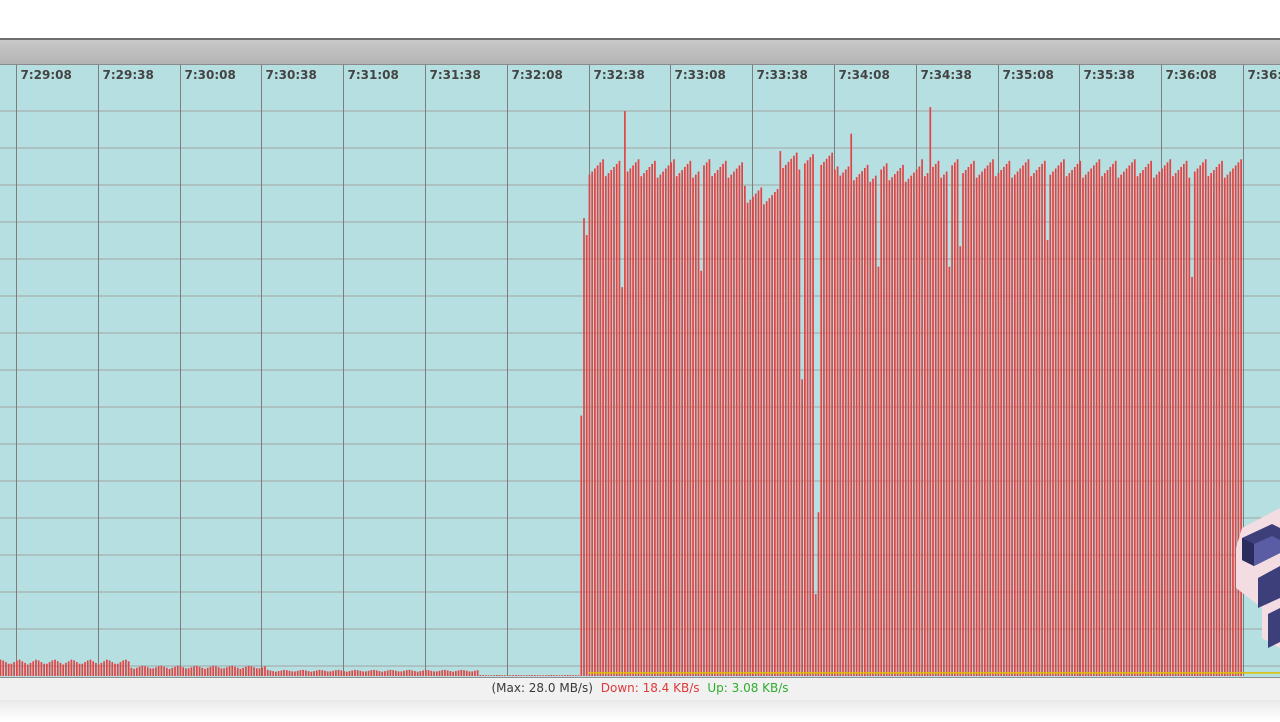 This screenshot has height=722, width=1280. Describe the element at coordinates (373, 75) in the screenshot. I see `time-tick-label: 7:31:08` at that location.